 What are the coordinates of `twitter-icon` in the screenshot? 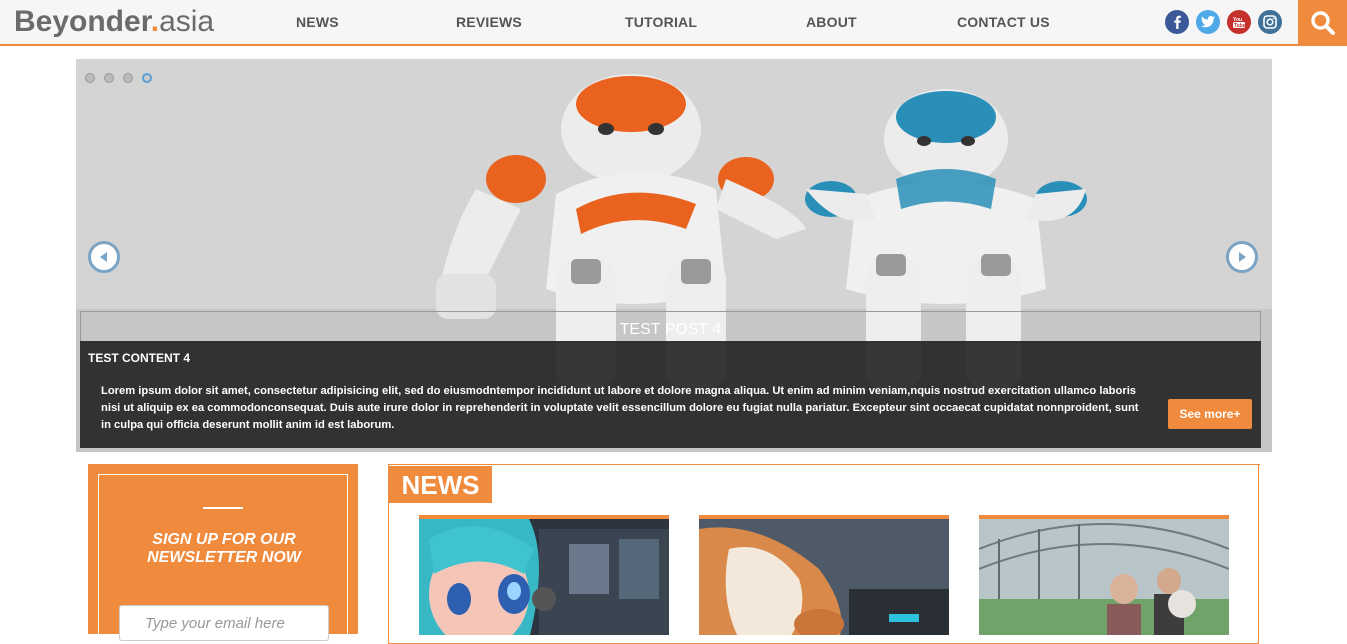 It's located at (1208, 22).